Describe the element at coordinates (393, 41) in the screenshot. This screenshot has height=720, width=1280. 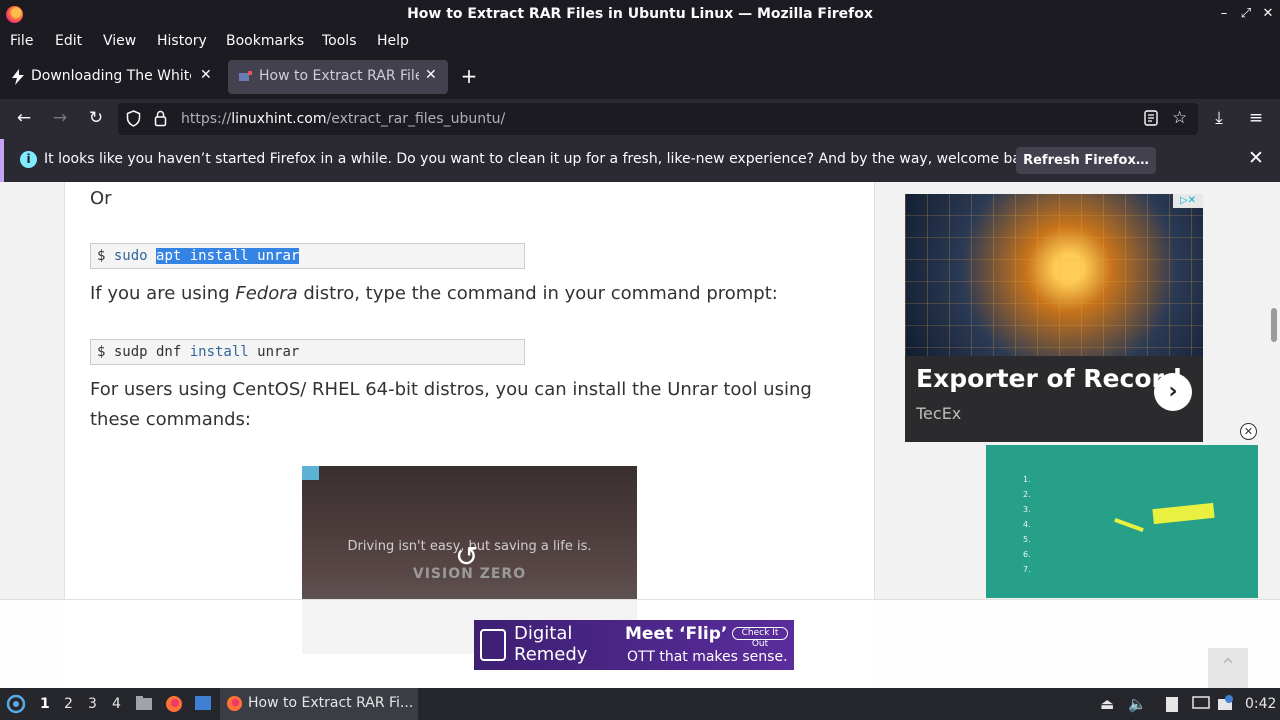
I see `menu-help: Help` at that location.